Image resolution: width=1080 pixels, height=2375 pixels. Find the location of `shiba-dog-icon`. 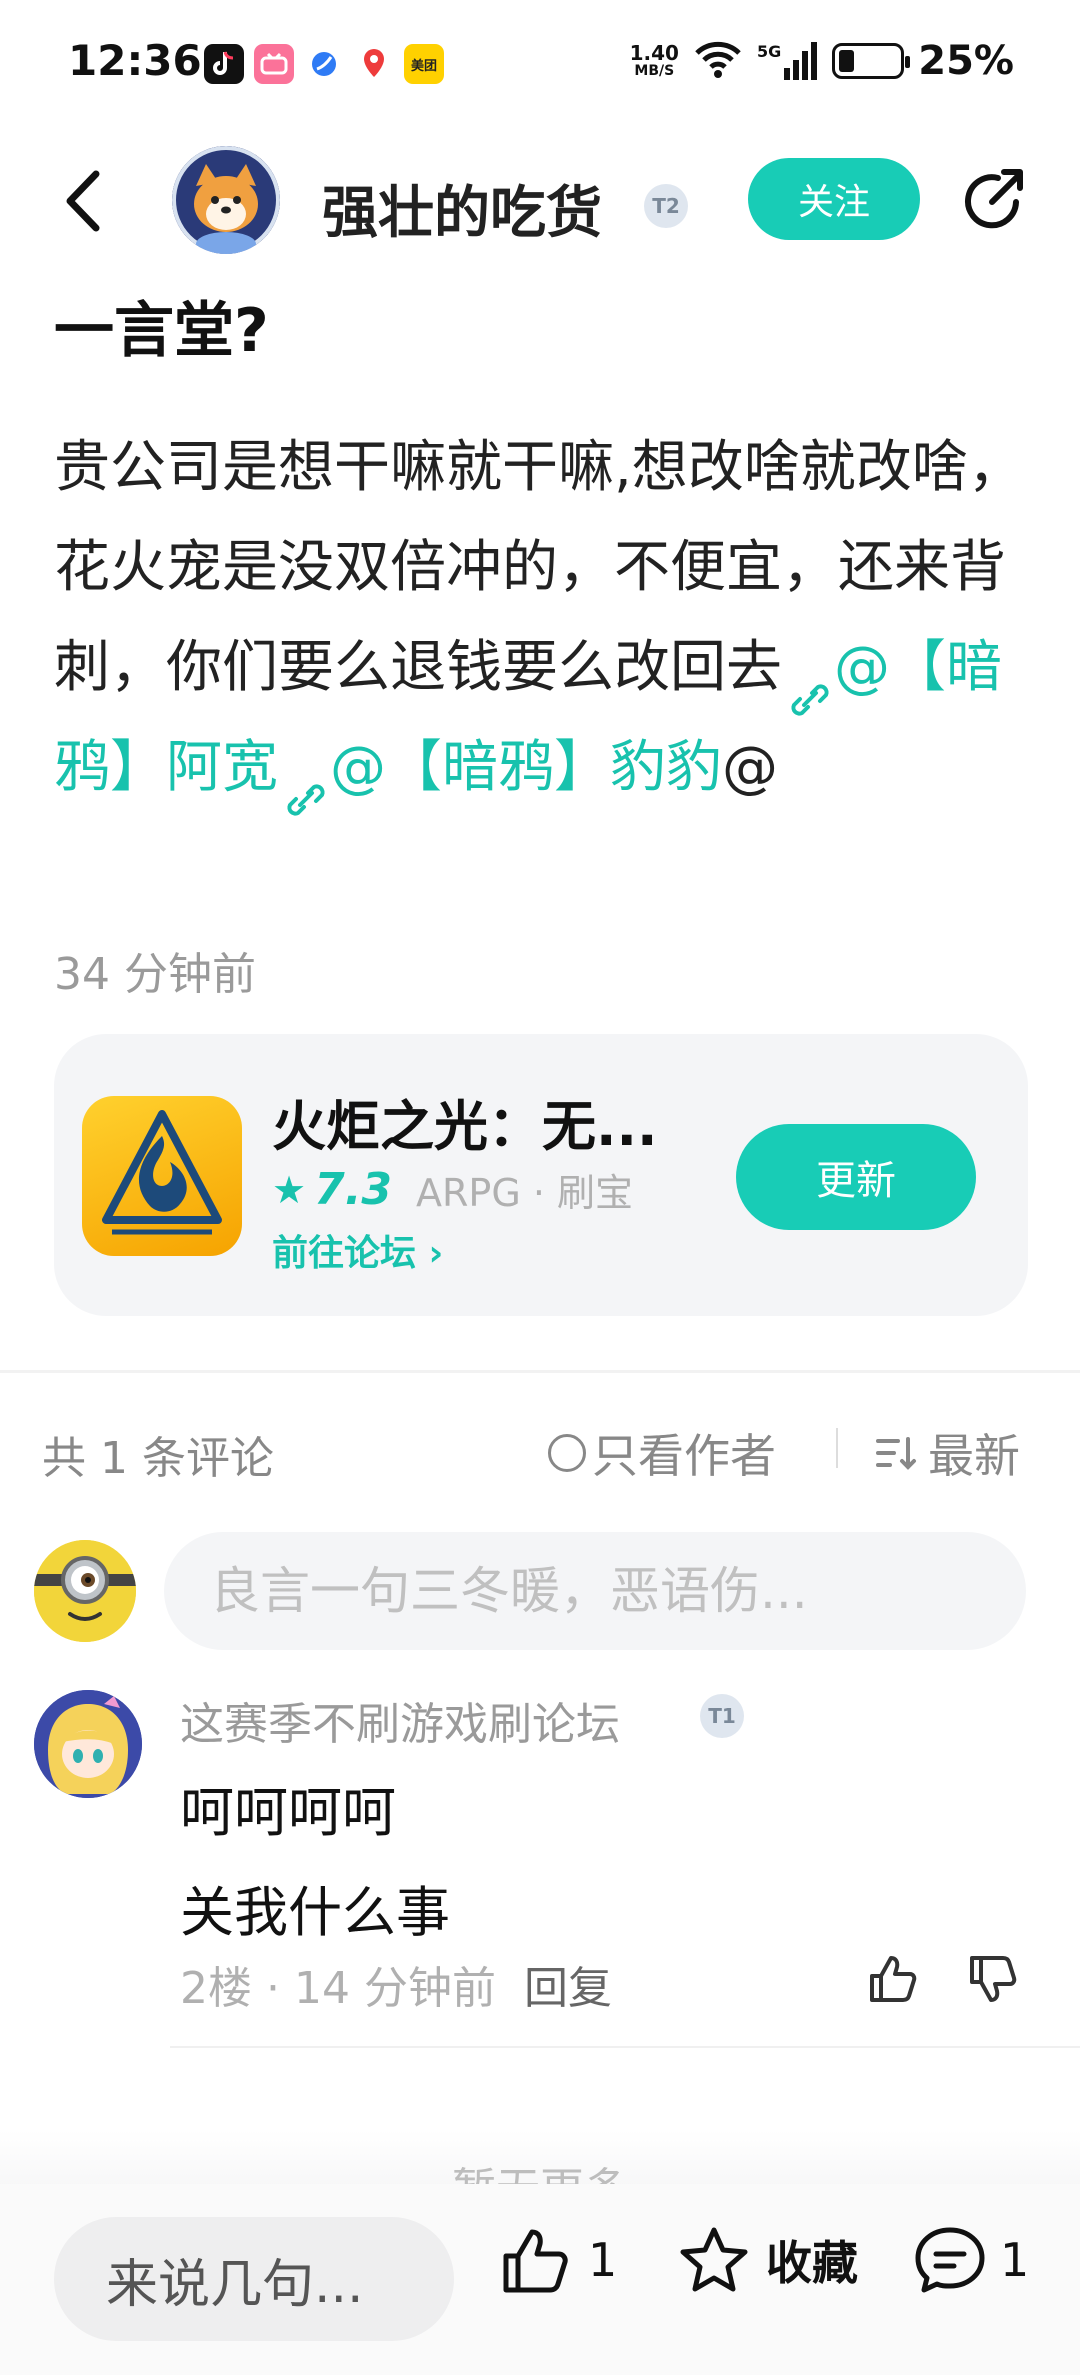

shiba-dog-icon is located at coordinates (226, 200).